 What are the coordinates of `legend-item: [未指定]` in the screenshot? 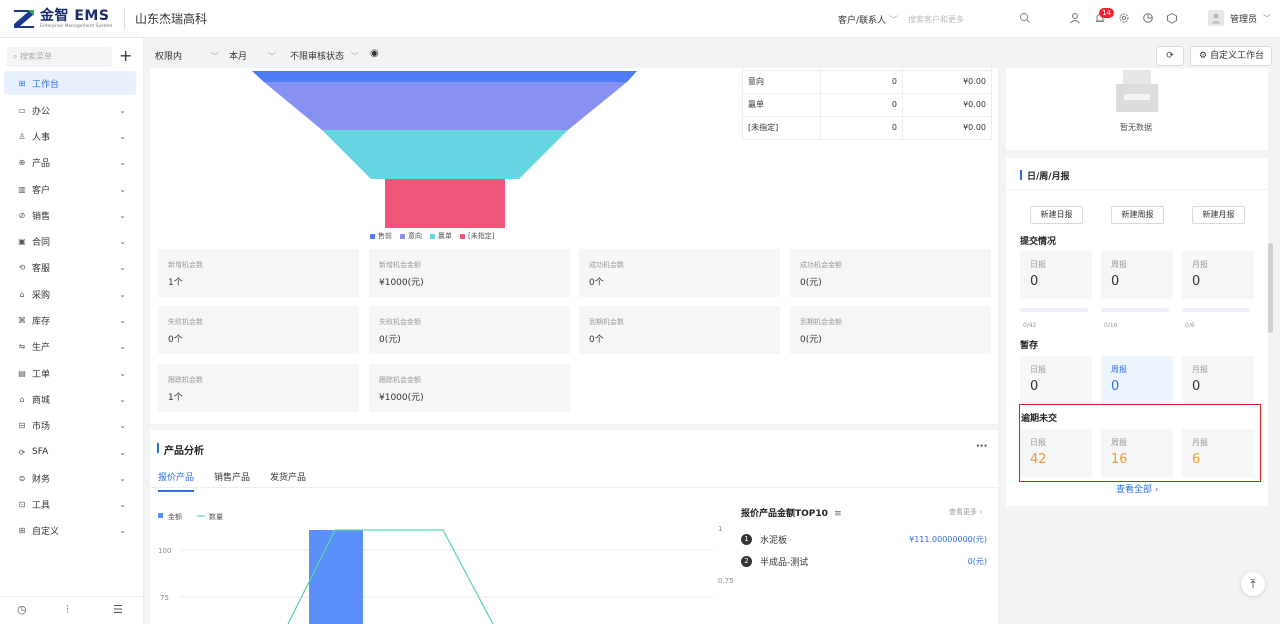 It's located at (477, 236).